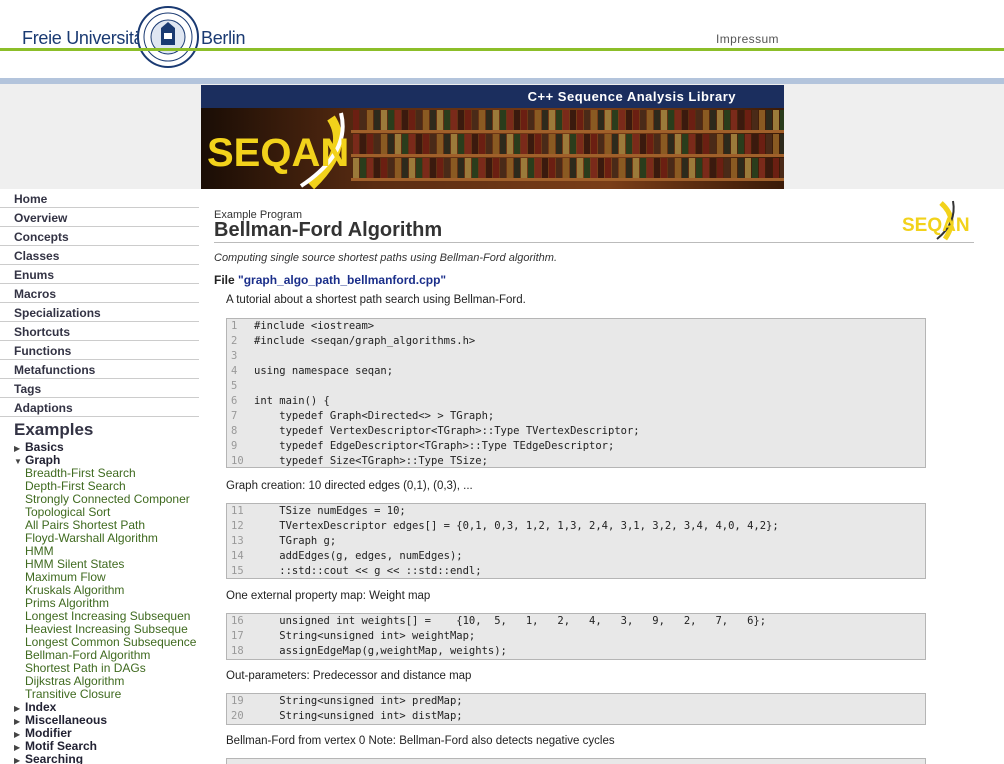 The height and width of the screenshot is (764, 1004). I want to click on graph-example-link: Kruskals Algorithm, so click(74, 590).